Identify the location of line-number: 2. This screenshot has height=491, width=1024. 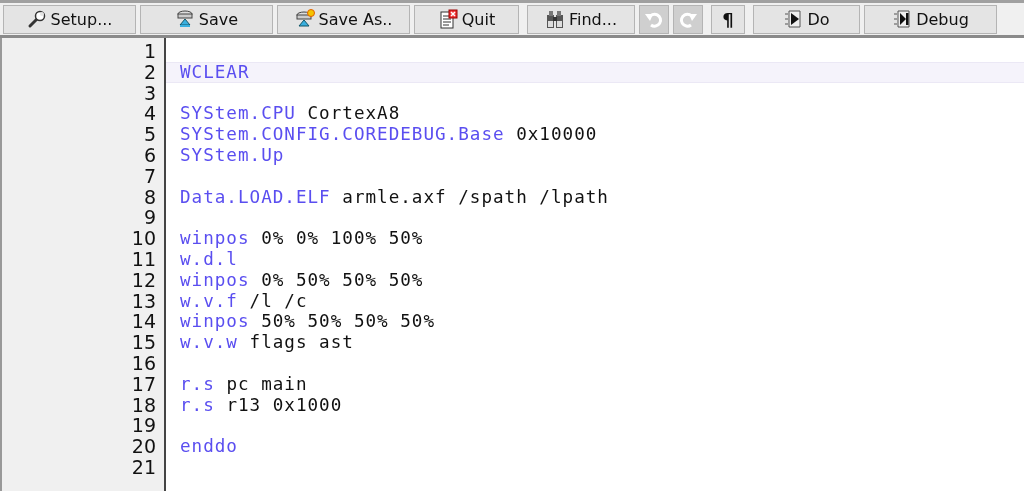
(149, 72).